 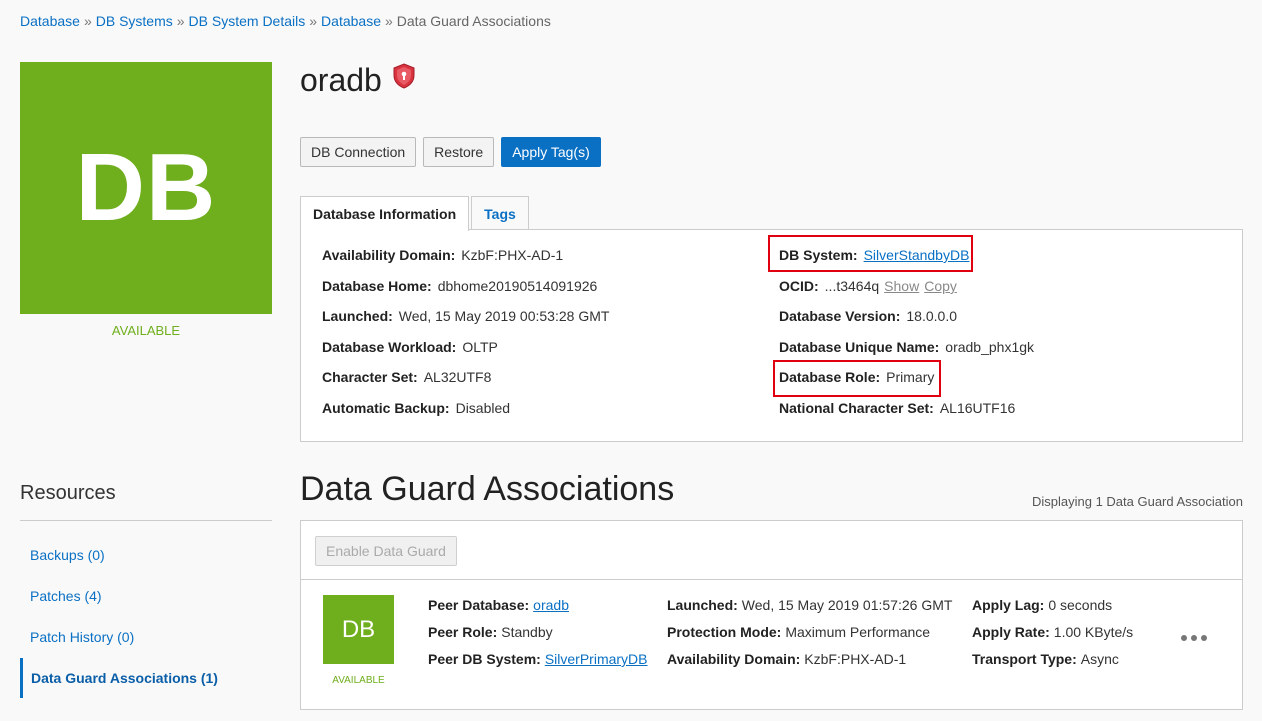 I want to click on peer-db-system-link: SilverPrimaryDB, so click(x=596, y=659).